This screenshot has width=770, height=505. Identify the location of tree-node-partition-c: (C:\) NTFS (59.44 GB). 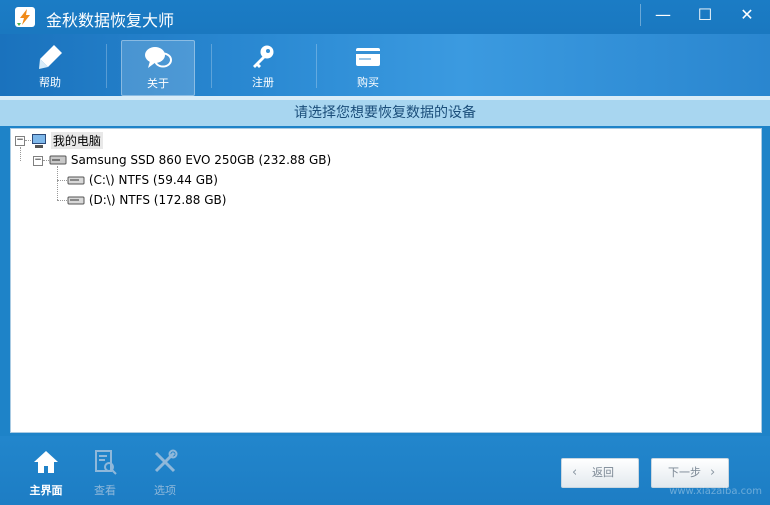
(142, 179).